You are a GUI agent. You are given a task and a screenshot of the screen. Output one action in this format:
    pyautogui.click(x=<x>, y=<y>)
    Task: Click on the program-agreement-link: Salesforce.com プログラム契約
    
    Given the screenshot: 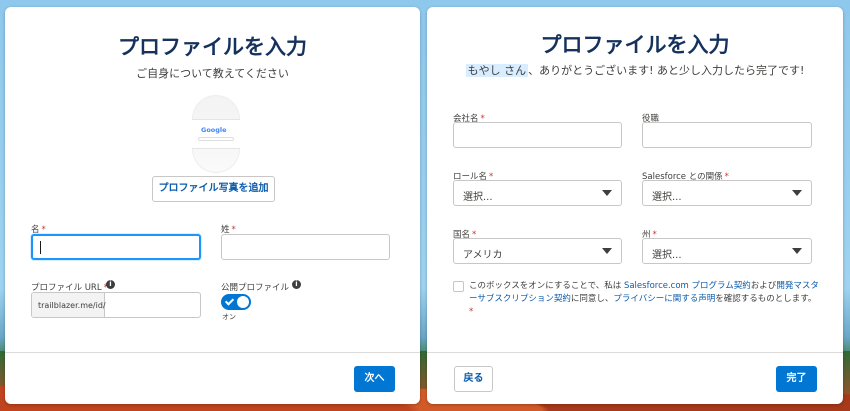 What is the action you would take?
    pyautogui.click(x=687, y=286)
    